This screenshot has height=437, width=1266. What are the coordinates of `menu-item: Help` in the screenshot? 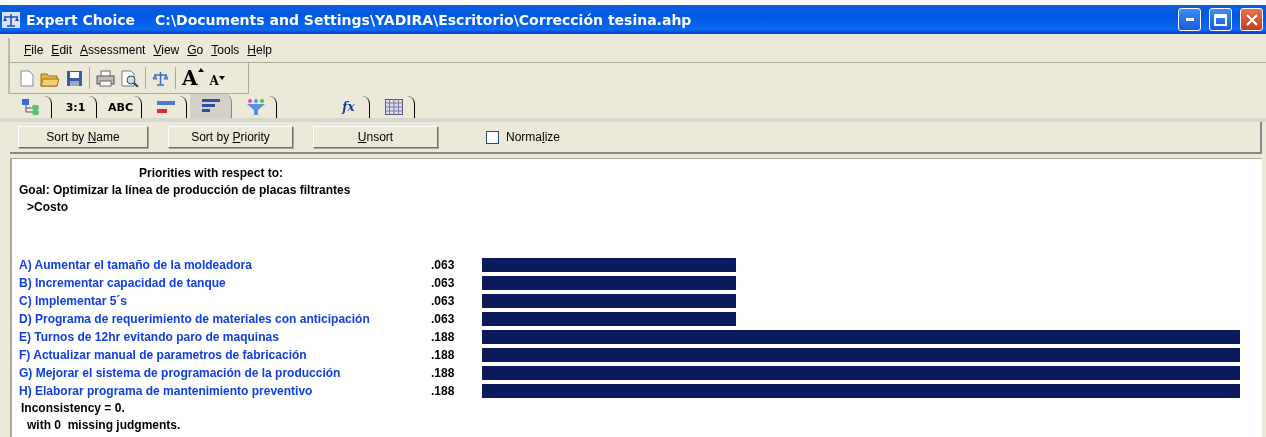 It's located at (259, 50).